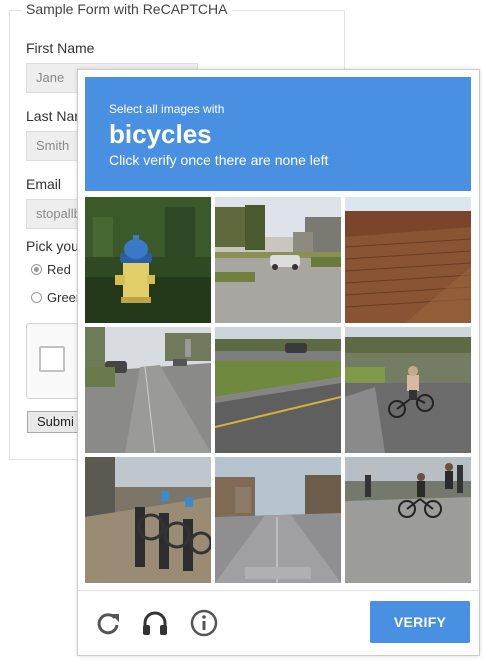 Image resolution: width=504 pixels, height=672 pixels. I want to click on road-car-image, so click(278, 390).